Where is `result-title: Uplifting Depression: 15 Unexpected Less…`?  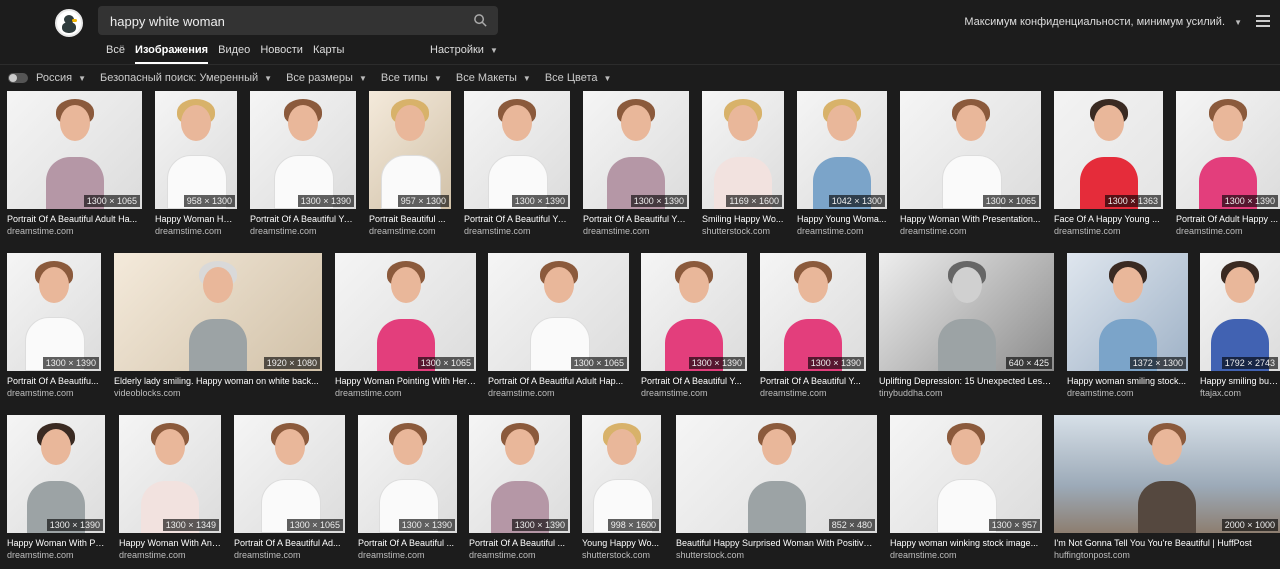
result-title: Uplifting Depression: 15 Unexpected Less… is located at coordinates (966, 381).